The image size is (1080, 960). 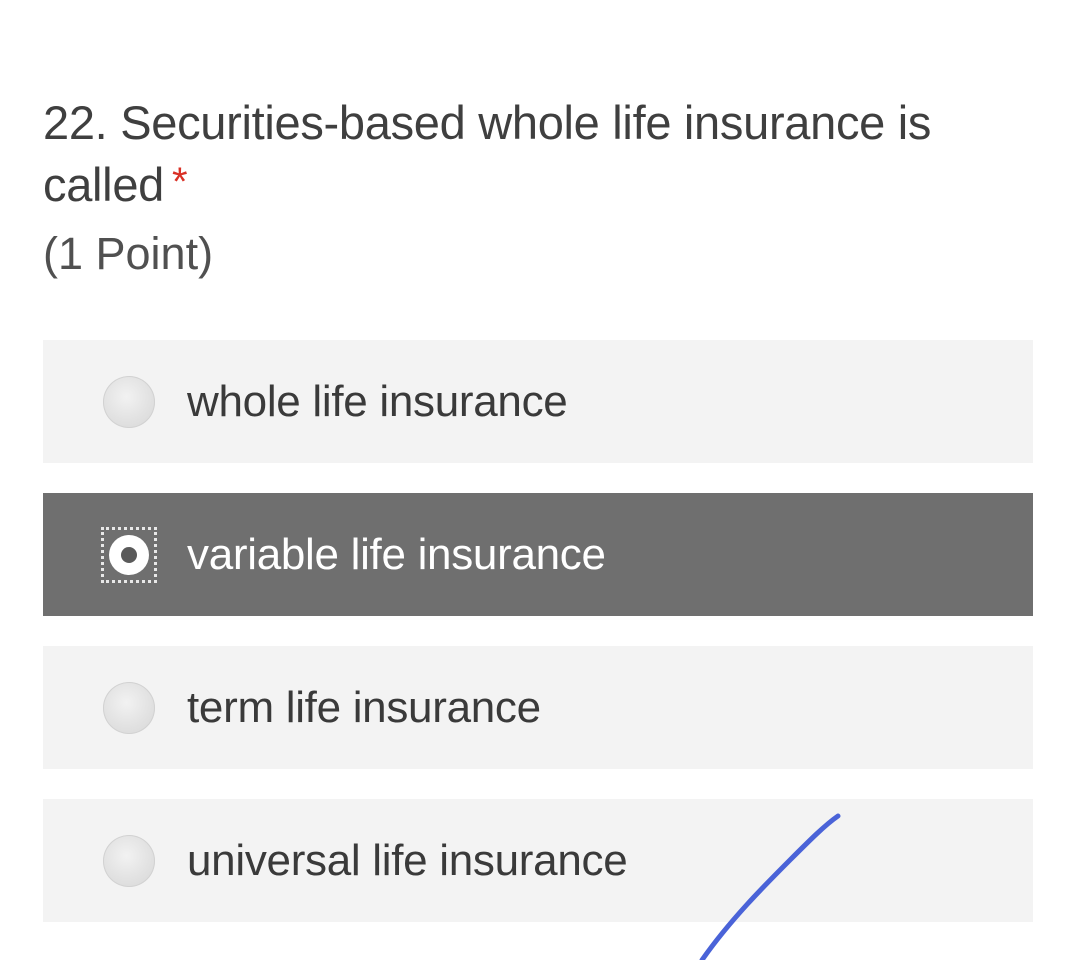 What do you see at coordinates (377, 401) in the screenshot?
I see `option-label: whole life insurance` at bounding box center [377, 401].